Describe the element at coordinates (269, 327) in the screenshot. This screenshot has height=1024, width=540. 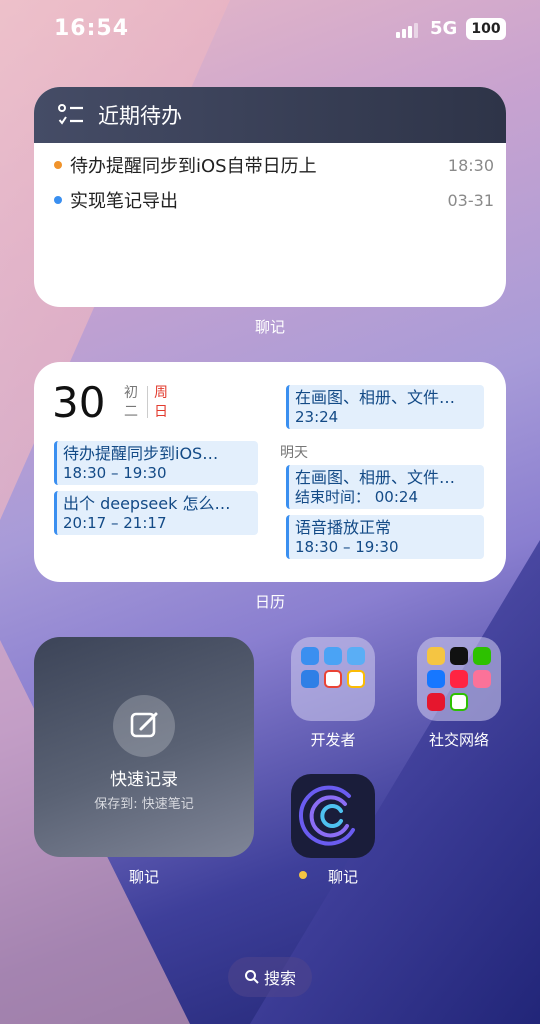
I see `todo-widget-caption: 聊记` at that location.